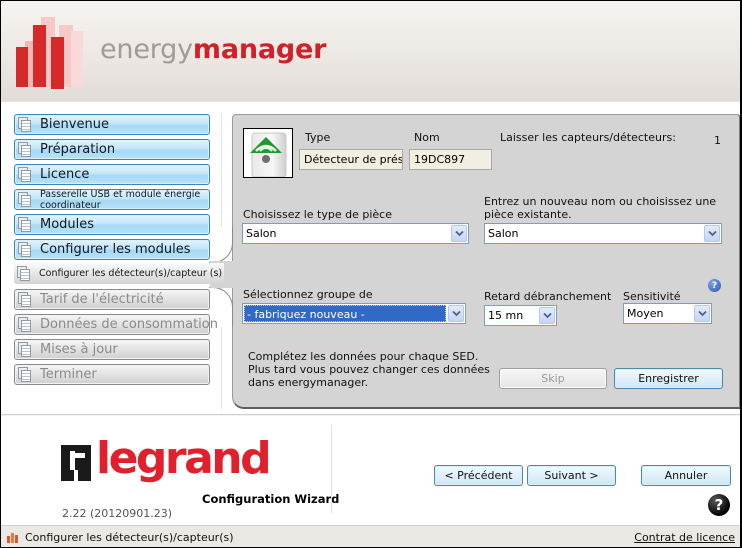  Describe the element at coordinates (645, 313) in the screenshot. I see `sensitivity-value: Moyen` at that location.